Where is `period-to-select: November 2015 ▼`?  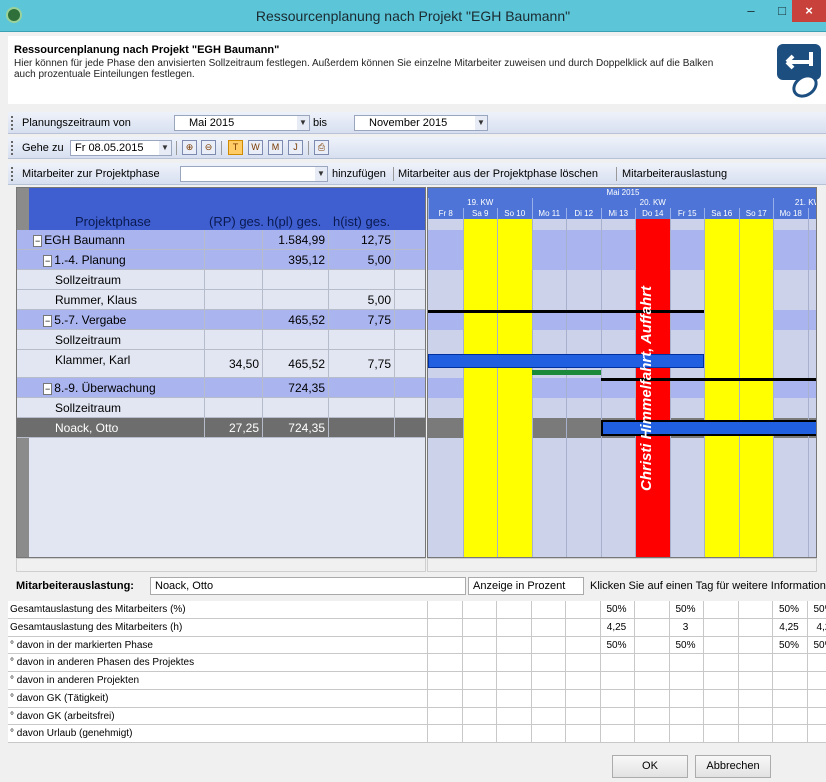 period-to-select: November 2015 ▼ is located at coordinates (421, 123).